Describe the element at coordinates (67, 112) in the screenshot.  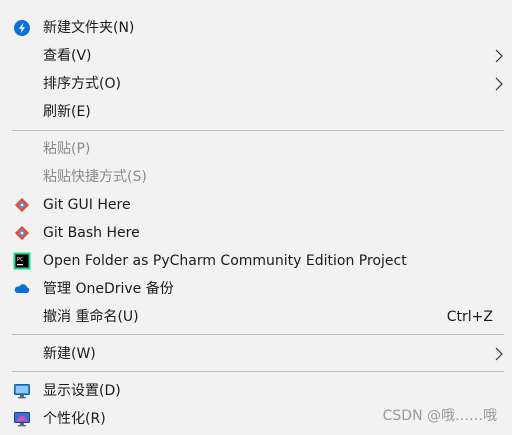
I see `menu-item-label: 刷新(E)` at that location.